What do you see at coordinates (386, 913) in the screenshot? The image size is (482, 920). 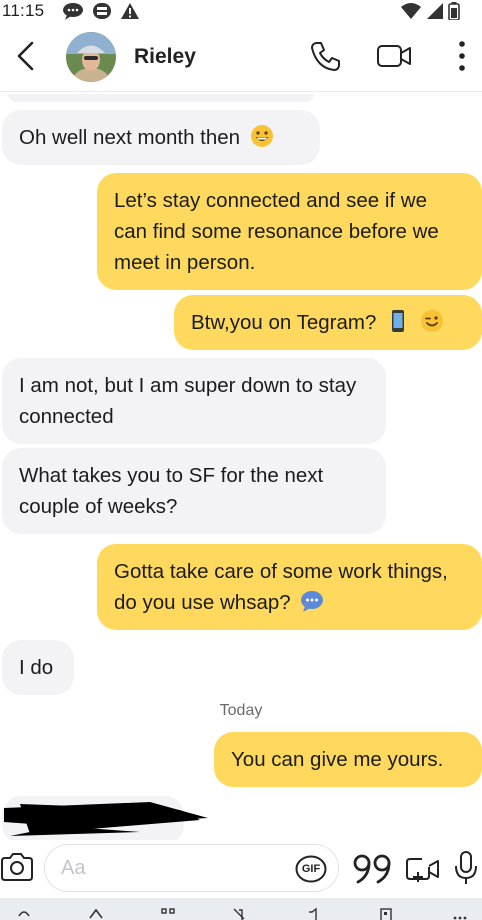 I see `screenshot-nav-icon` at bounding box center [386, 913].